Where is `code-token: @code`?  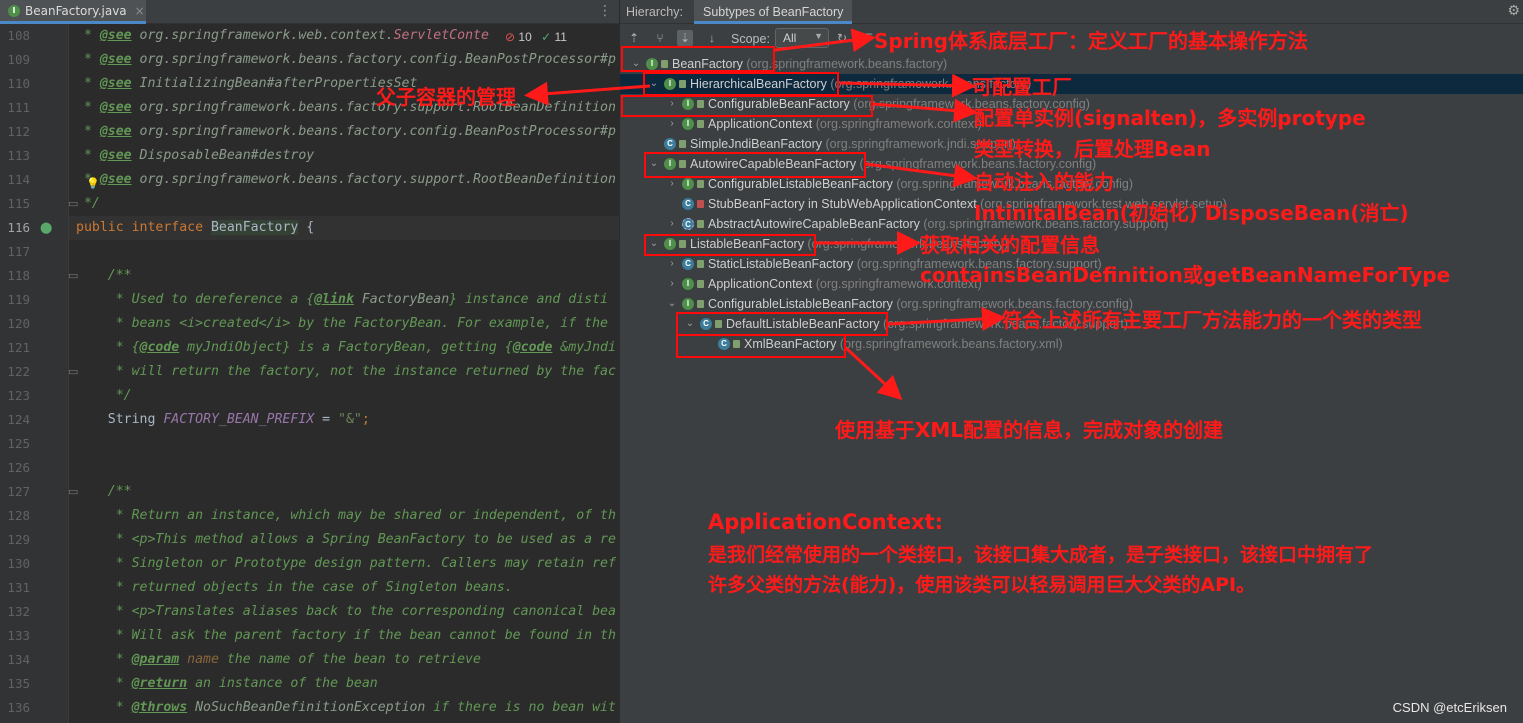
code-token: @code is located at coordinates (159, 347).